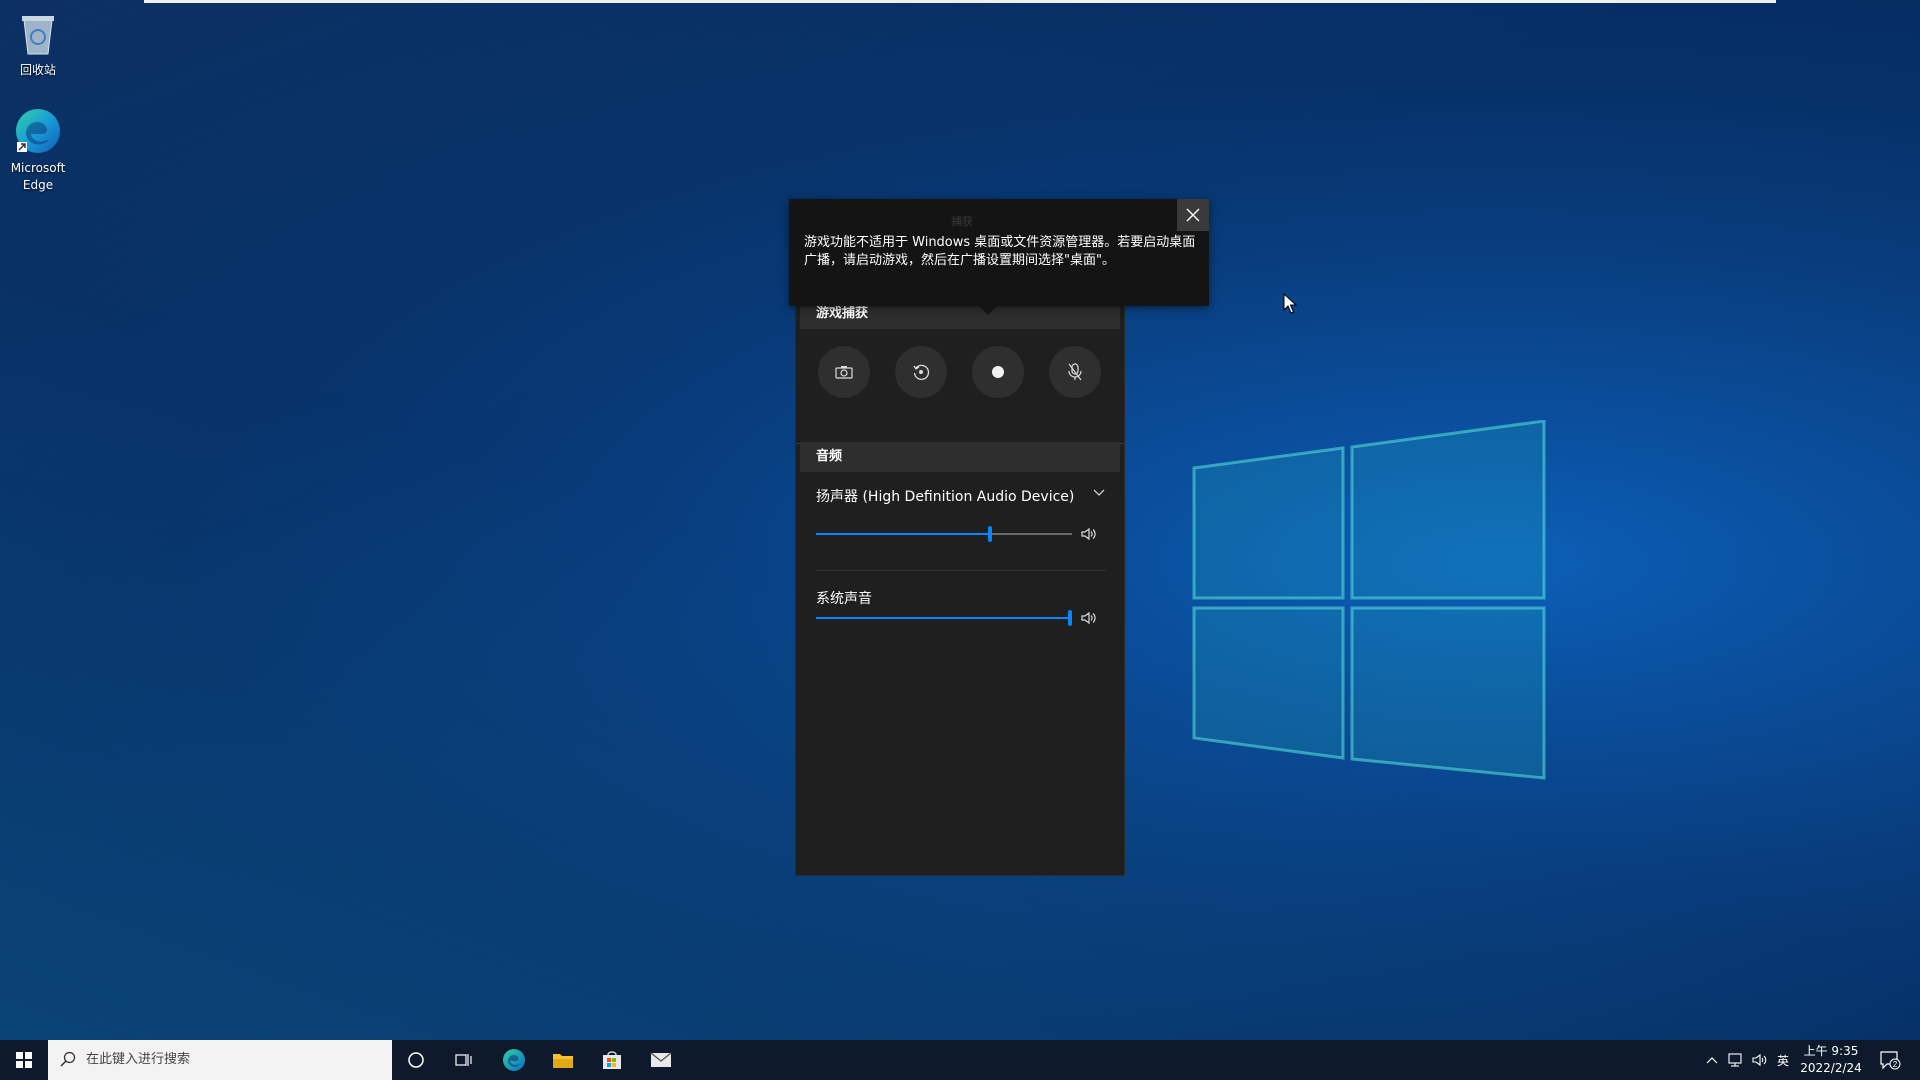  I want to click on store-bag-icon, so click(612, 1060).